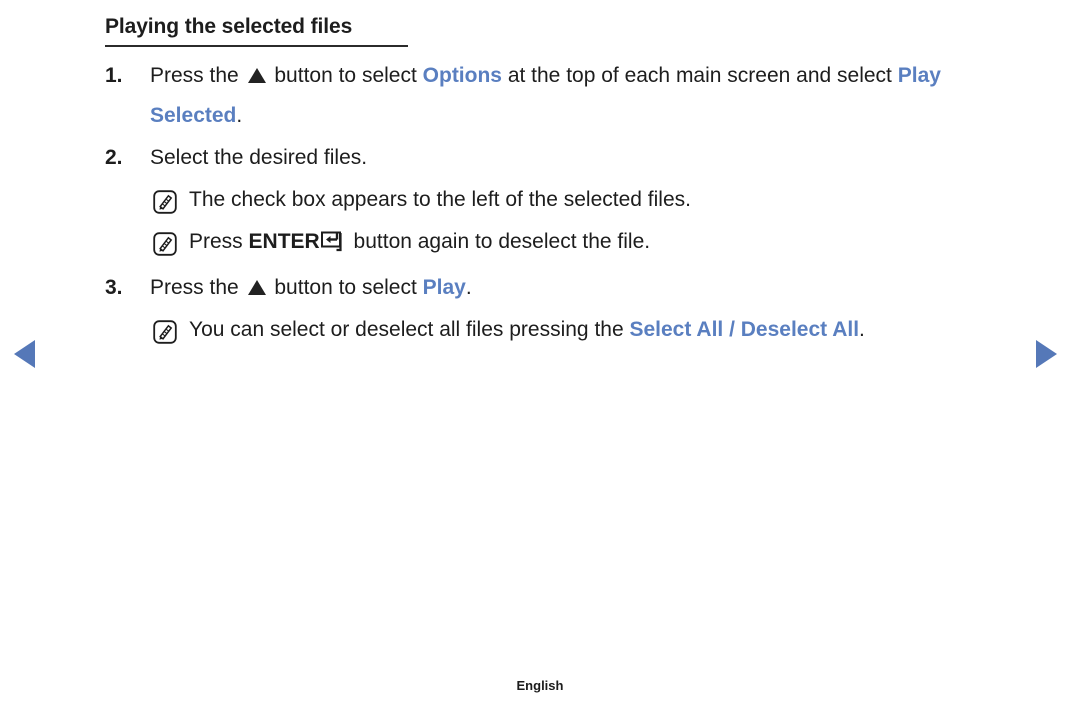 Image resolution: width=1080 pixels, height=705 pixels. I want to click on next-page-button, so click(1051, 355).